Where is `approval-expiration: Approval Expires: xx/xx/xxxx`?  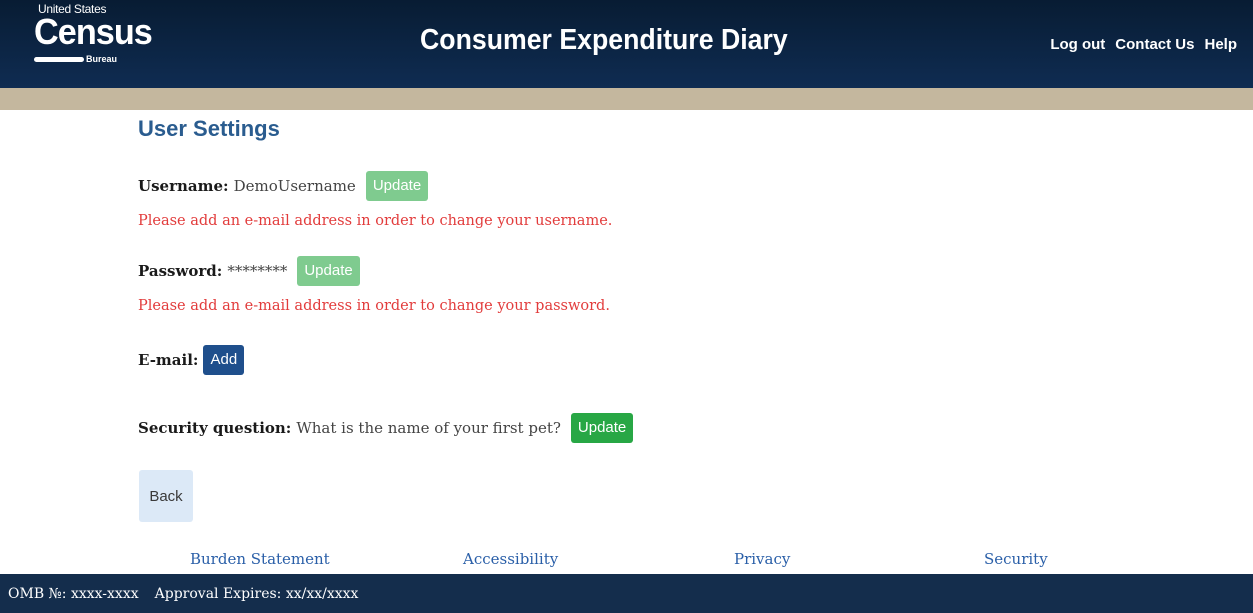
approval-expiration: Approval Expires: xx/xx/xxxx is located at coordinates (256, 593).